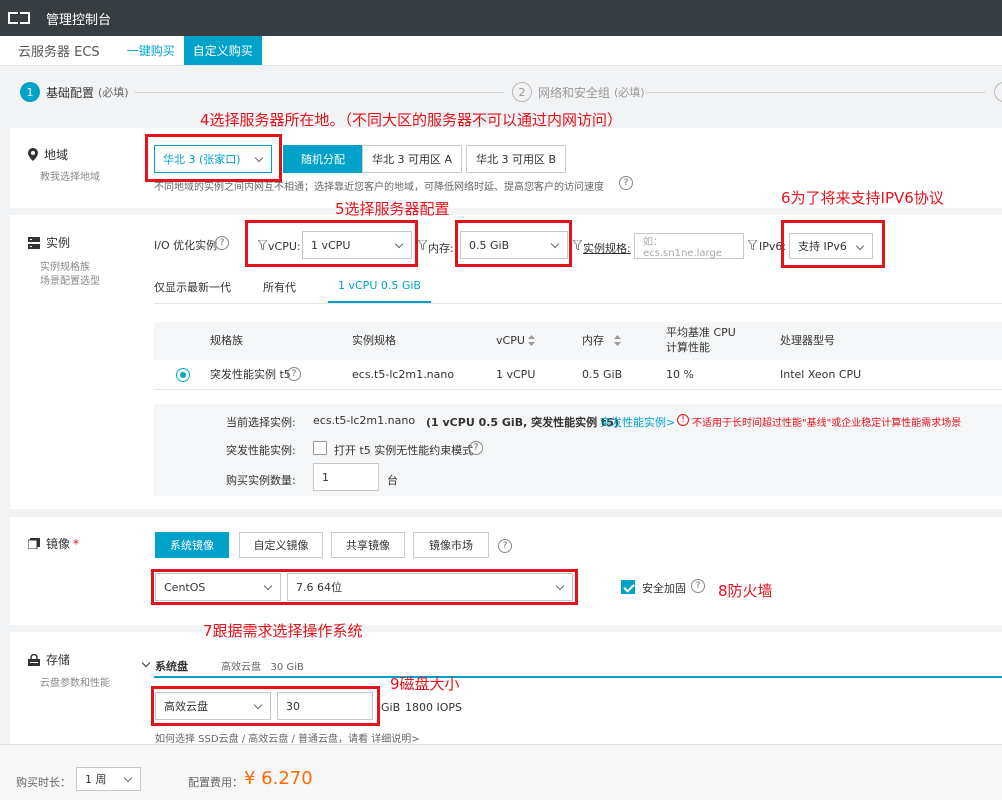  What do you see at coordinates (33, 154) in the screenshot?
I see `location-pin-icon` at bounding box center [33, 154].